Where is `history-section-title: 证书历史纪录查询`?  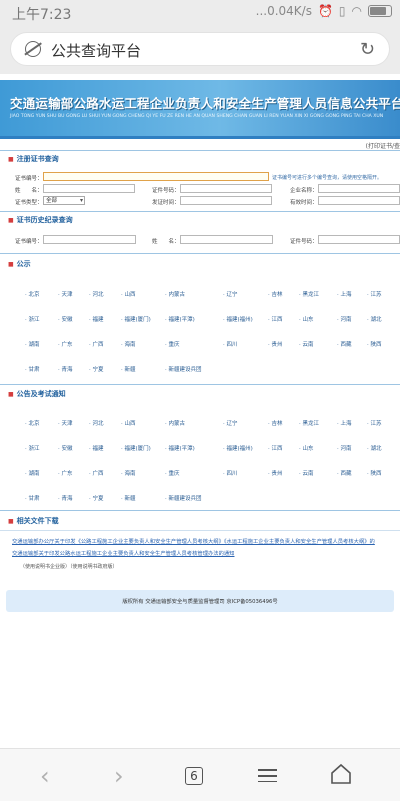
history-section-title: 证书历史纪录查询 is located at coordinates (40, 220).